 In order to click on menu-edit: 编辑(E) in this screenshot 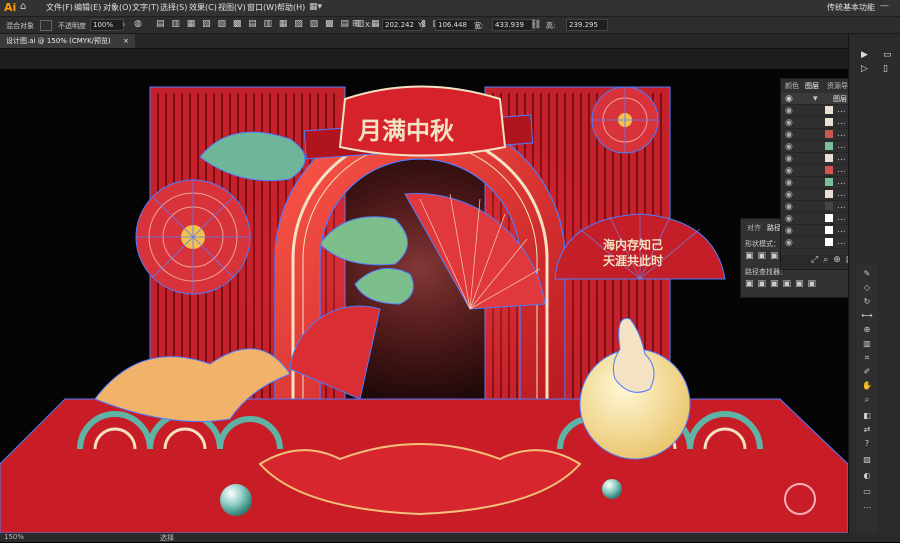, I will do `click(87, 7)`.